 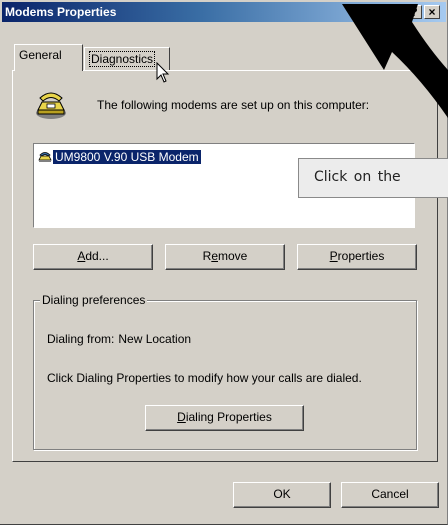 I want to click on window-title: Modems Properties, so click(x=61, y=12).